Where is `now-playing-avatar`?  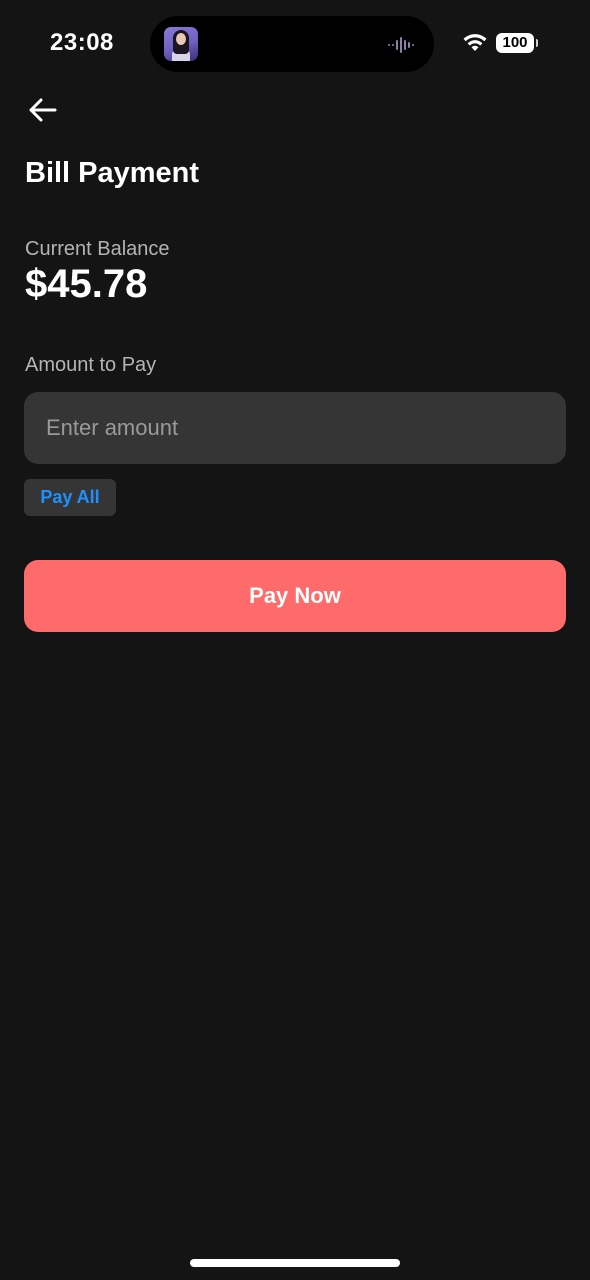
now-playing-avatar is located at coordinates (181, 44).